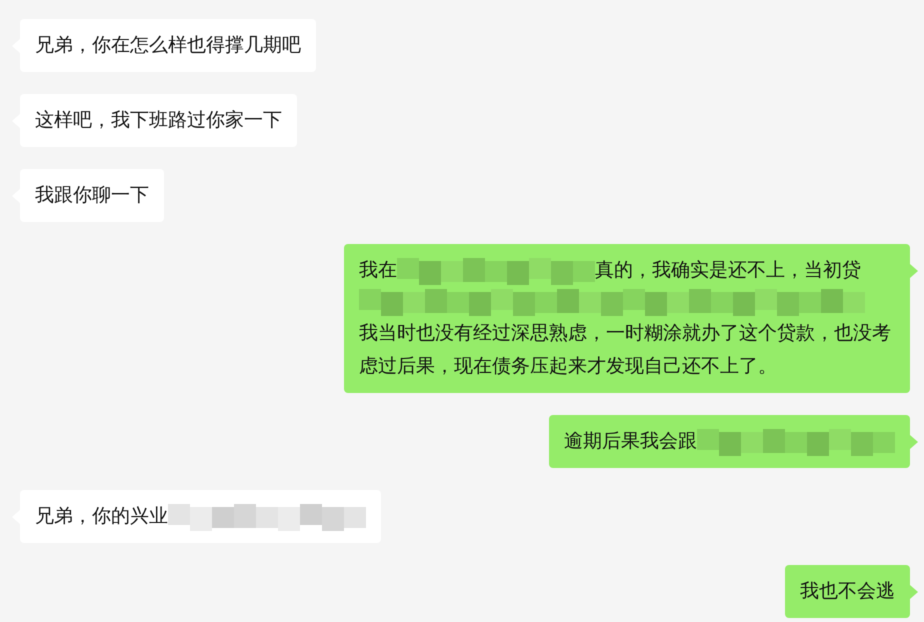 This screenshot has width=924, height=622. I want to click on message-text: 逾期后果我会跟, so click(630, 441).